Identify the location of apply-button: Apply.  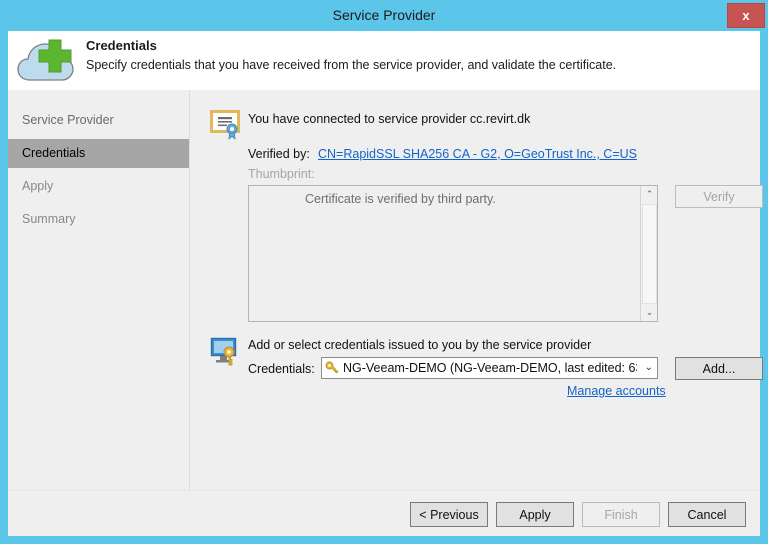
(535, 514).